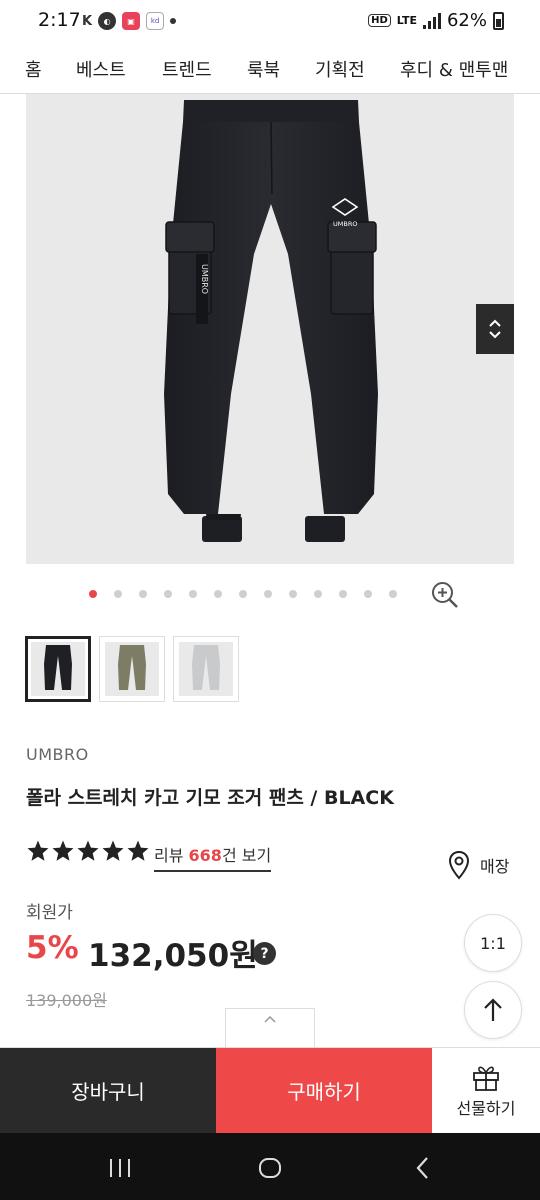 The height and width of the screenshot is (1200, 540). I want to click on gift-button: 선물하기, so click(486, 1090).